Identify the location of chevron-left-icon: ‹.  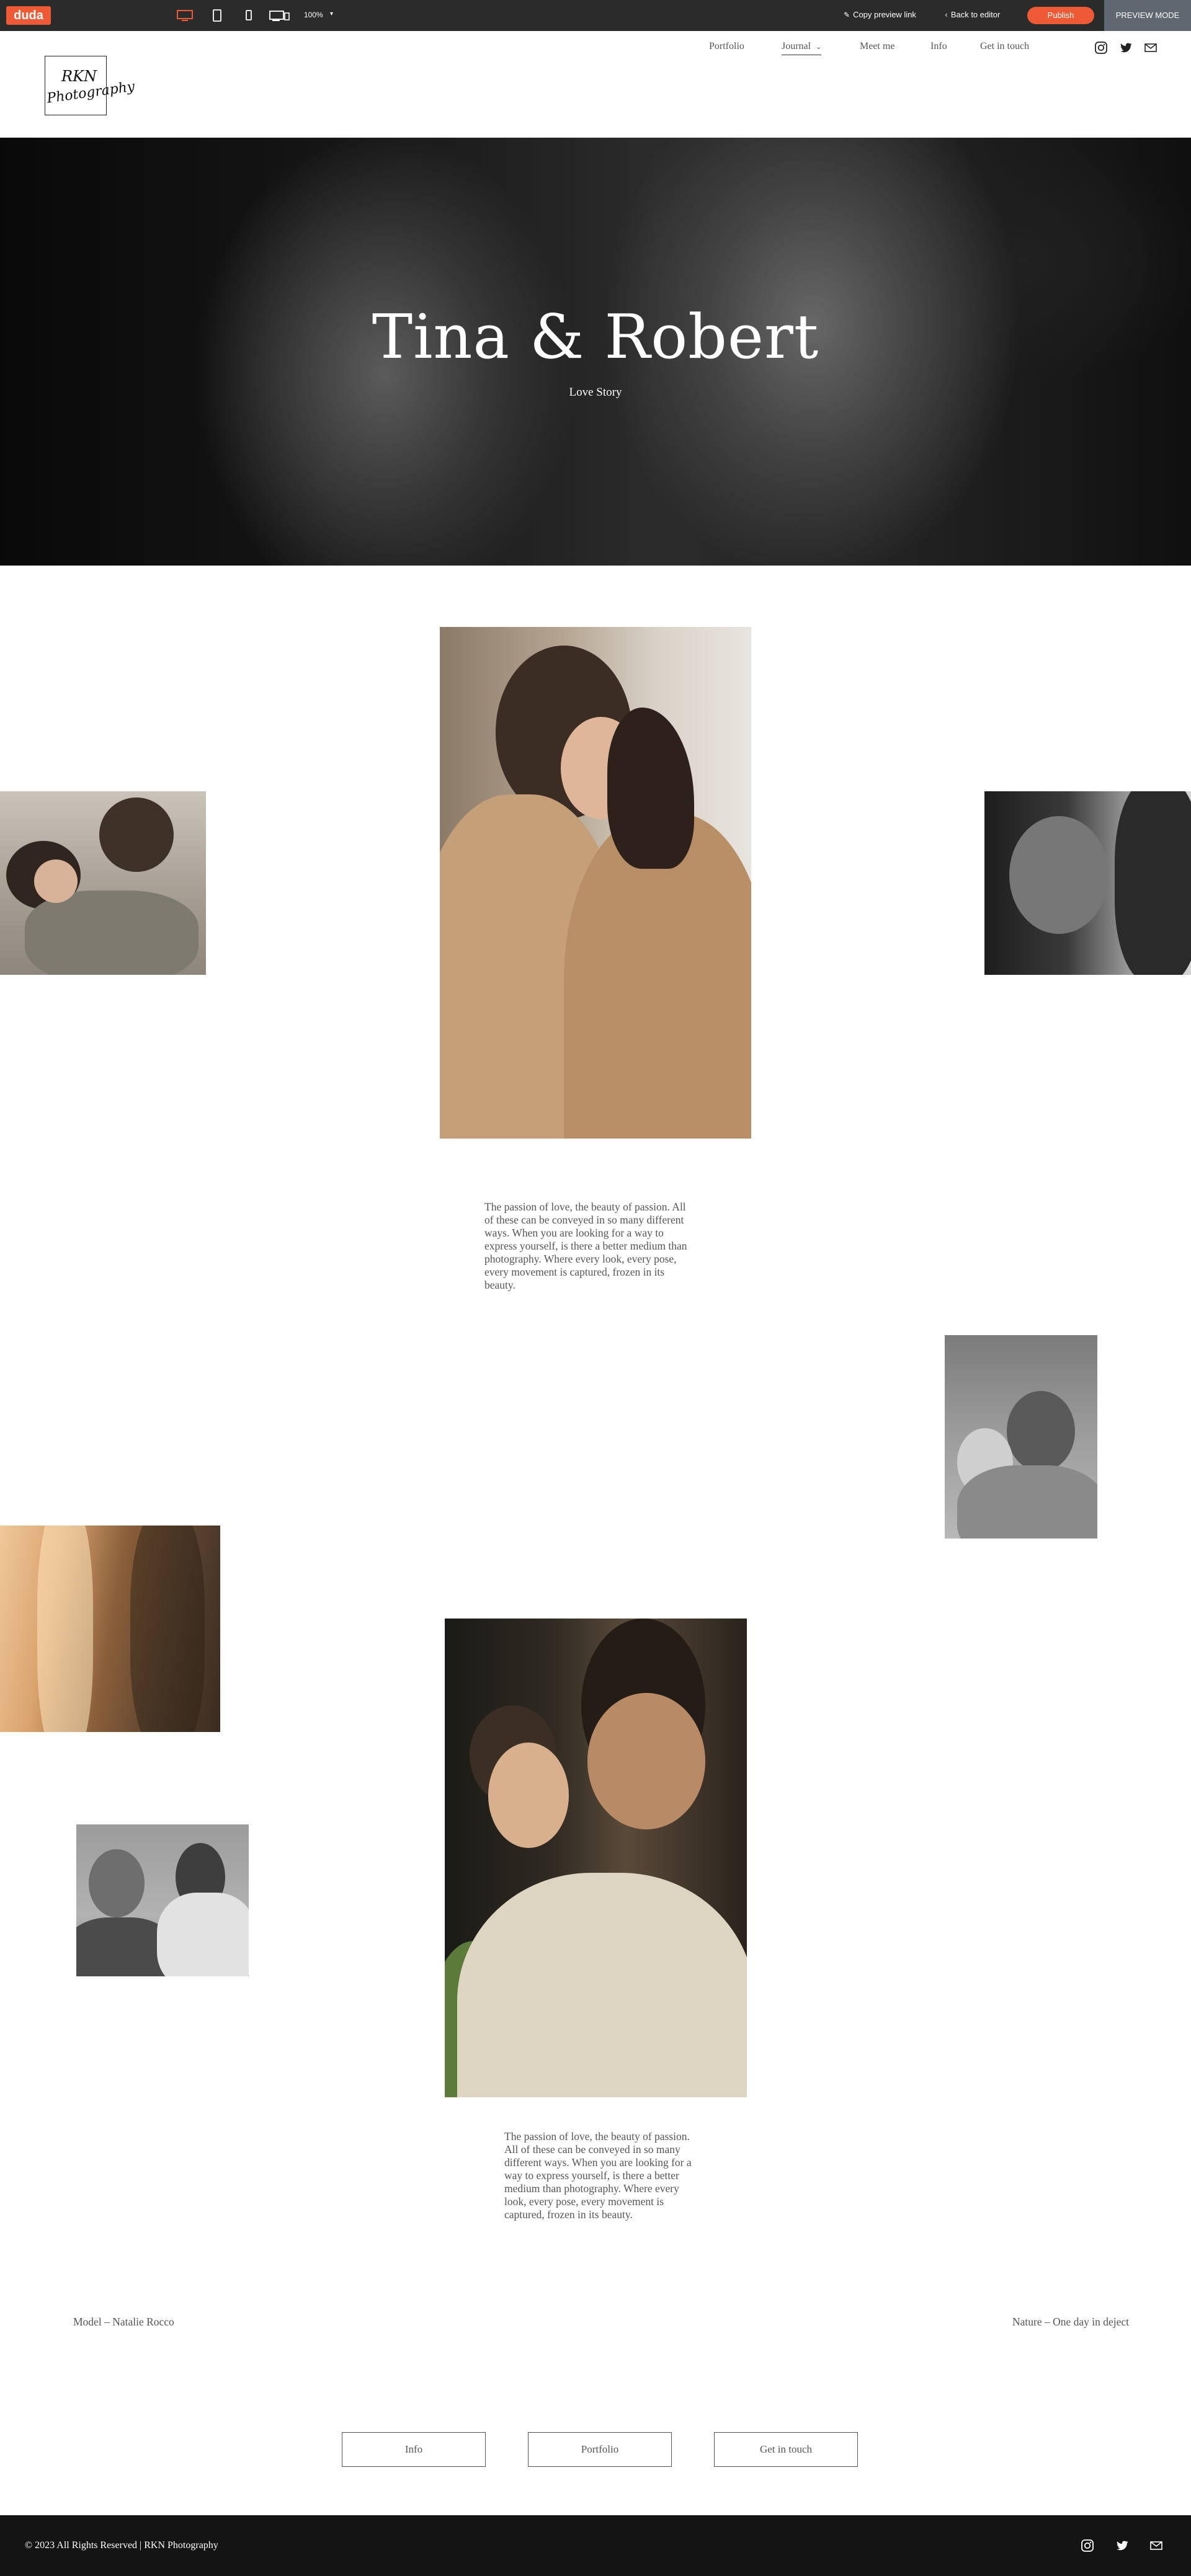
(947, 15).